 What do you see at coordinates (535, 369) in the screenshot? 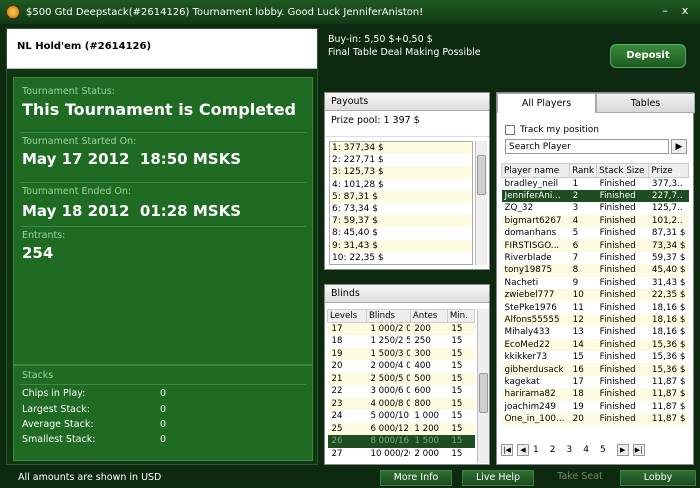
I see `cell: gibherdusack` at bounding box center [535, 369].